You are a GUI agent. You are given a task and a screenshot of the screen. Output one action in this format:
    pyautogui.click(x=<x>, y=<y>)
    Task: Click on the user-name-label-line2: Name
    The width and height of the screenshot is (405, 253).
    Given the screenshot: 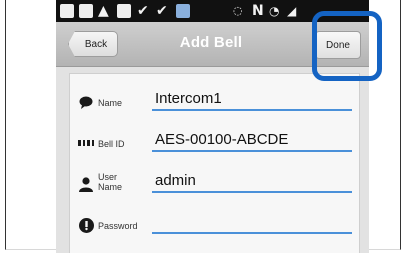 What is the action you would take?
    pyautogui.click(x=110, y=187)
    